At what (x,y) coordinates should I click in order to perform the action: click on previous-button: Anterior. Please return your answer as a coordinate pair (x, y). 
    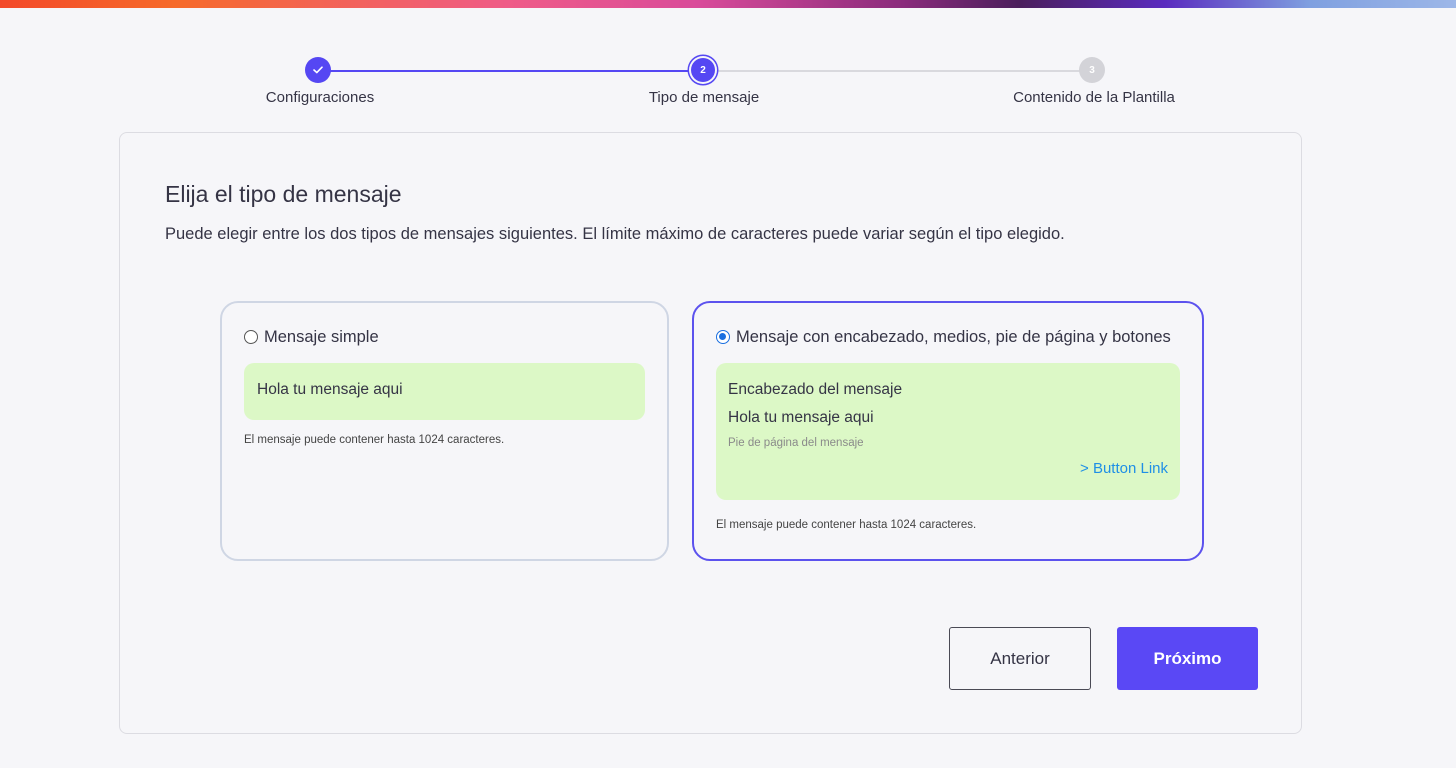
    Looking at the image, I should click on (1020, 658).